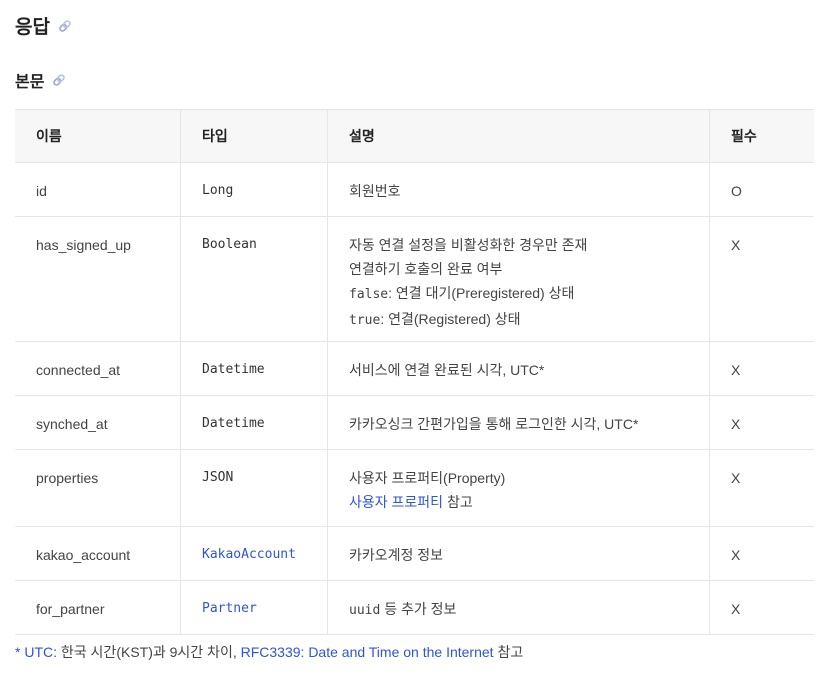 The height and width of the screenshot is (676, 838). Describe the element at coordinates (98, 136) in the screenshot. I see `header-name: 이름` at that location.